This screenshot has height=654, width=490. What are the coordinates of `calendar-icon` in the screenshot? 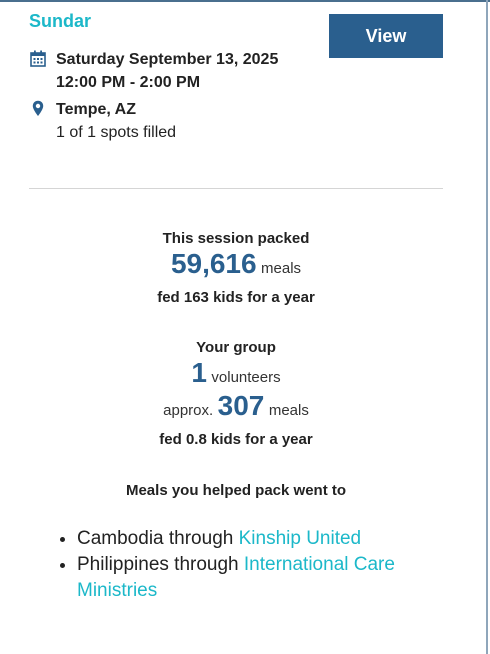 It's located at (38, 58).